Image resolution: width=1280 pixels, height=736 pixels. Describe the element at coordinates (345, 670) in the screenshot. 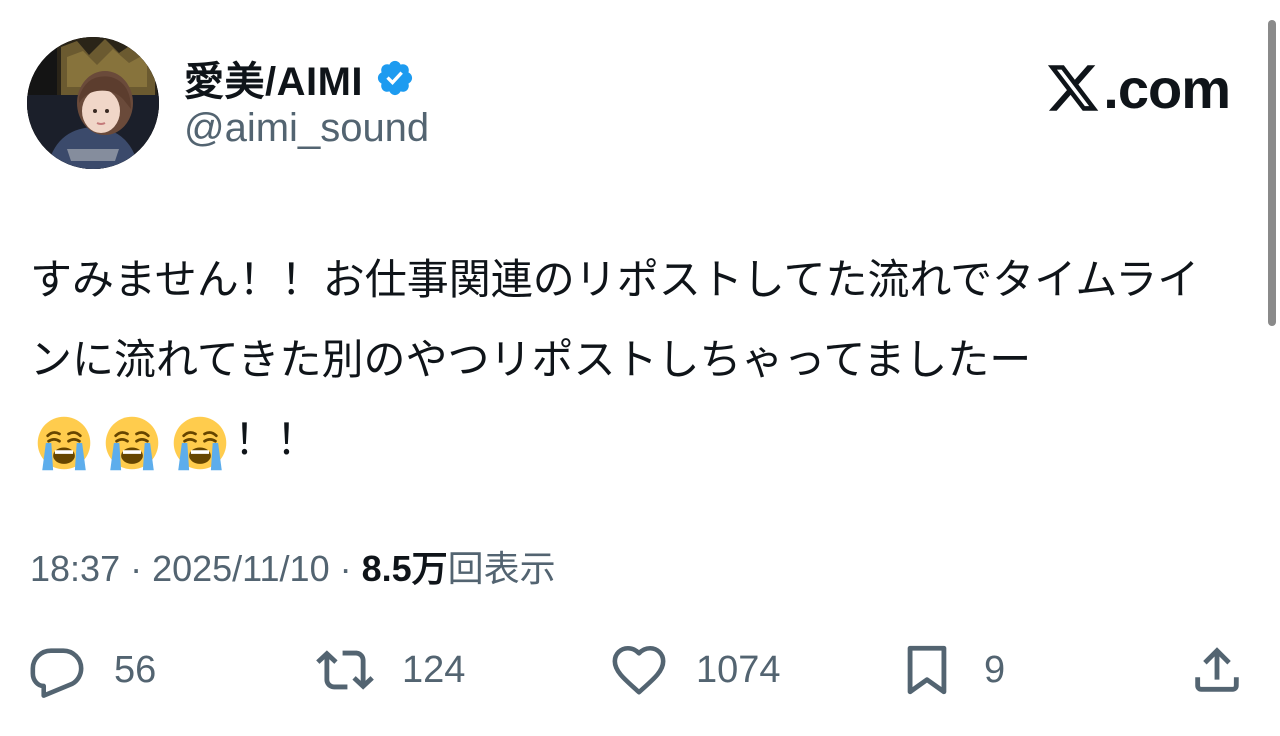

I see `retweet-icon` at that location.